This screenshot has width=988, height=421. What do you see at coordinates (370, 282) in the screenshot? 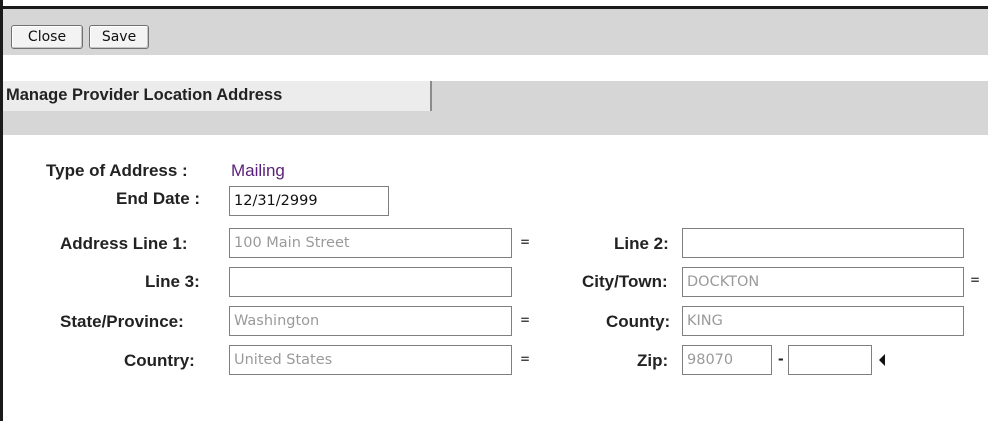
I see `line-3-input` at bounding box center [370, 282].